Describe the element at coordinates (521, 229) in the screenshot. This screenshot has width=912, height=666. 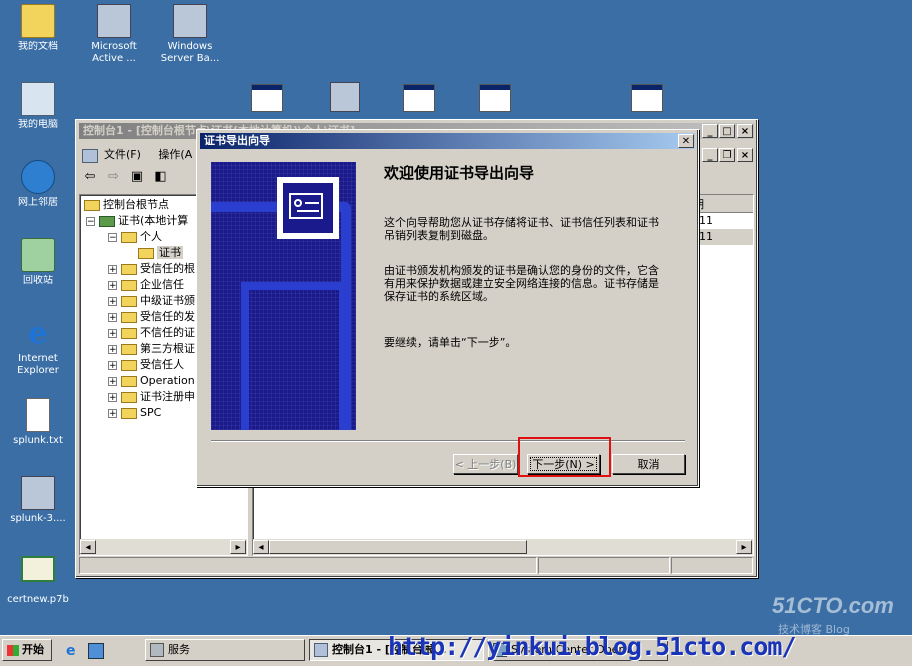
I see `wizard-paragraph-1: 这个向导帮助您从证书存储将证书、证书信任列表和证书吊销列表复制到磁盘。` at that location.